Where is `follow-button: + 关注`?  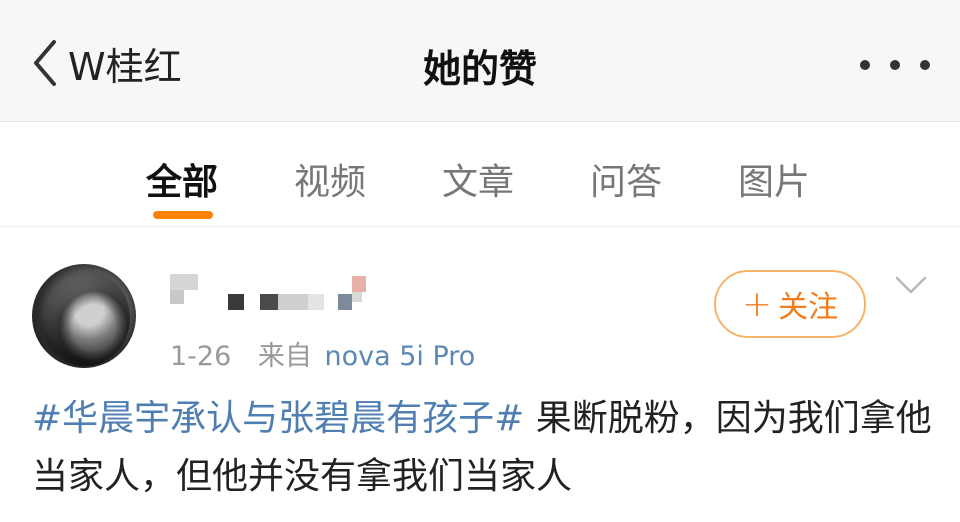
follow-button: + 关注 is located at coordinates (790, 304).